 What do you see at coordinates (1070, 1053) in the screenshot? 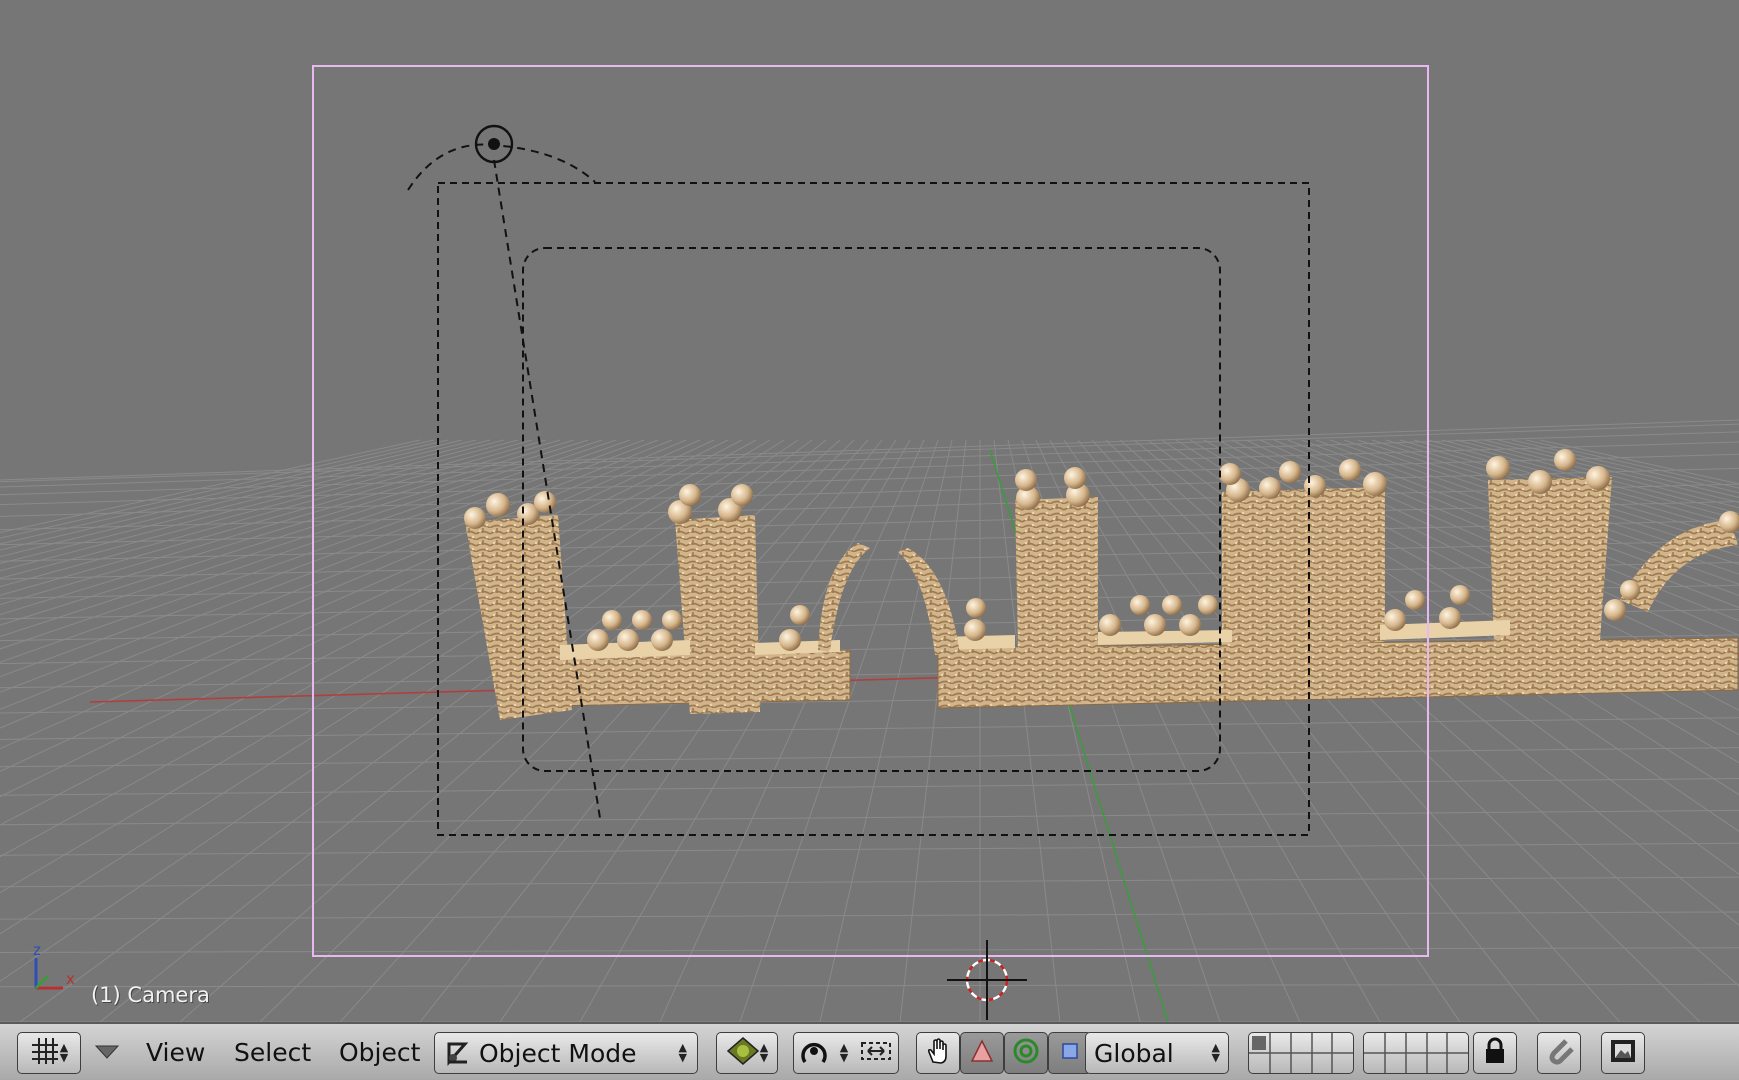
I see `scale-icon` at bounding box center [1070, 1053].